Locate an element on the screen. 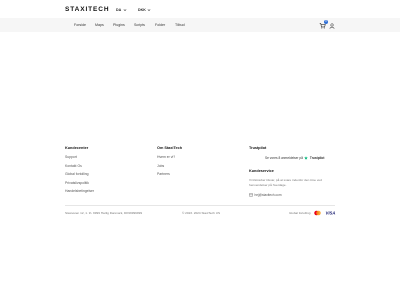 This screenshot has height=300, width=400. nav-item-folder: Folder is located at coordinates (160, 25).